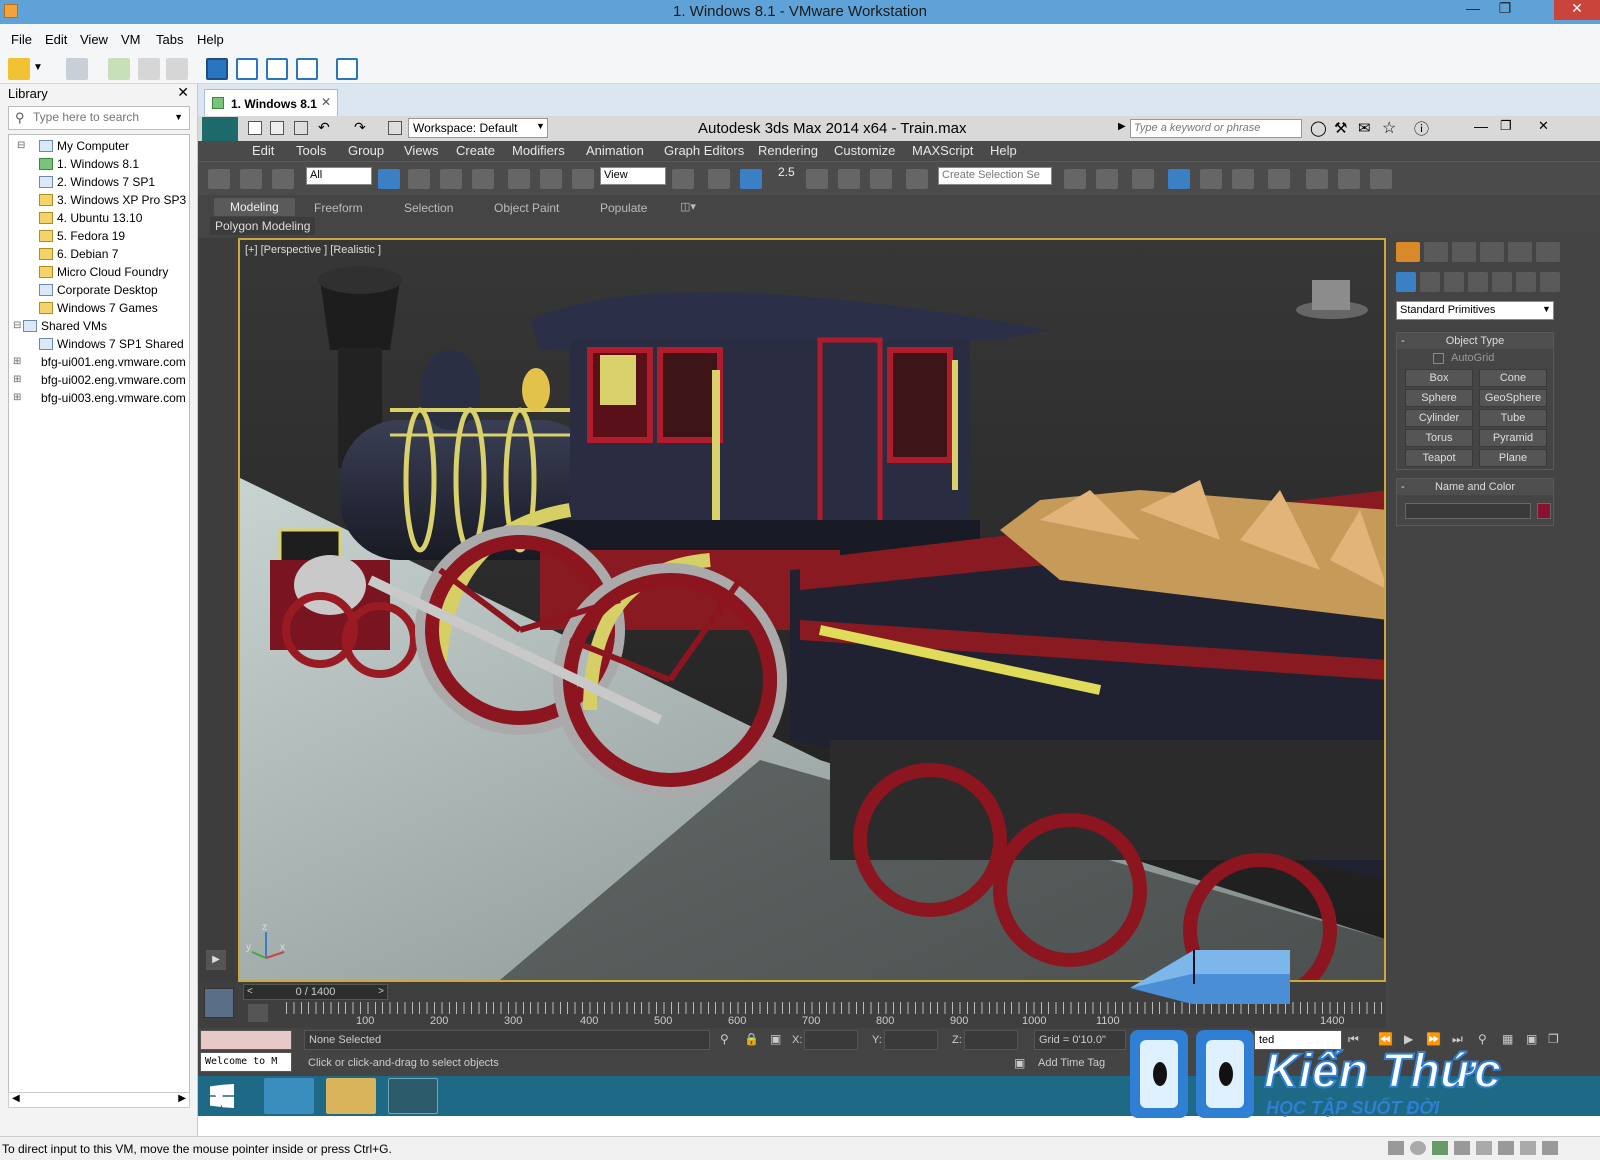 This screenshot has width=1600, height=1160. Describe the element at coordinates (1528, 1148) in the screenshot. I see `display-icon` at that location.